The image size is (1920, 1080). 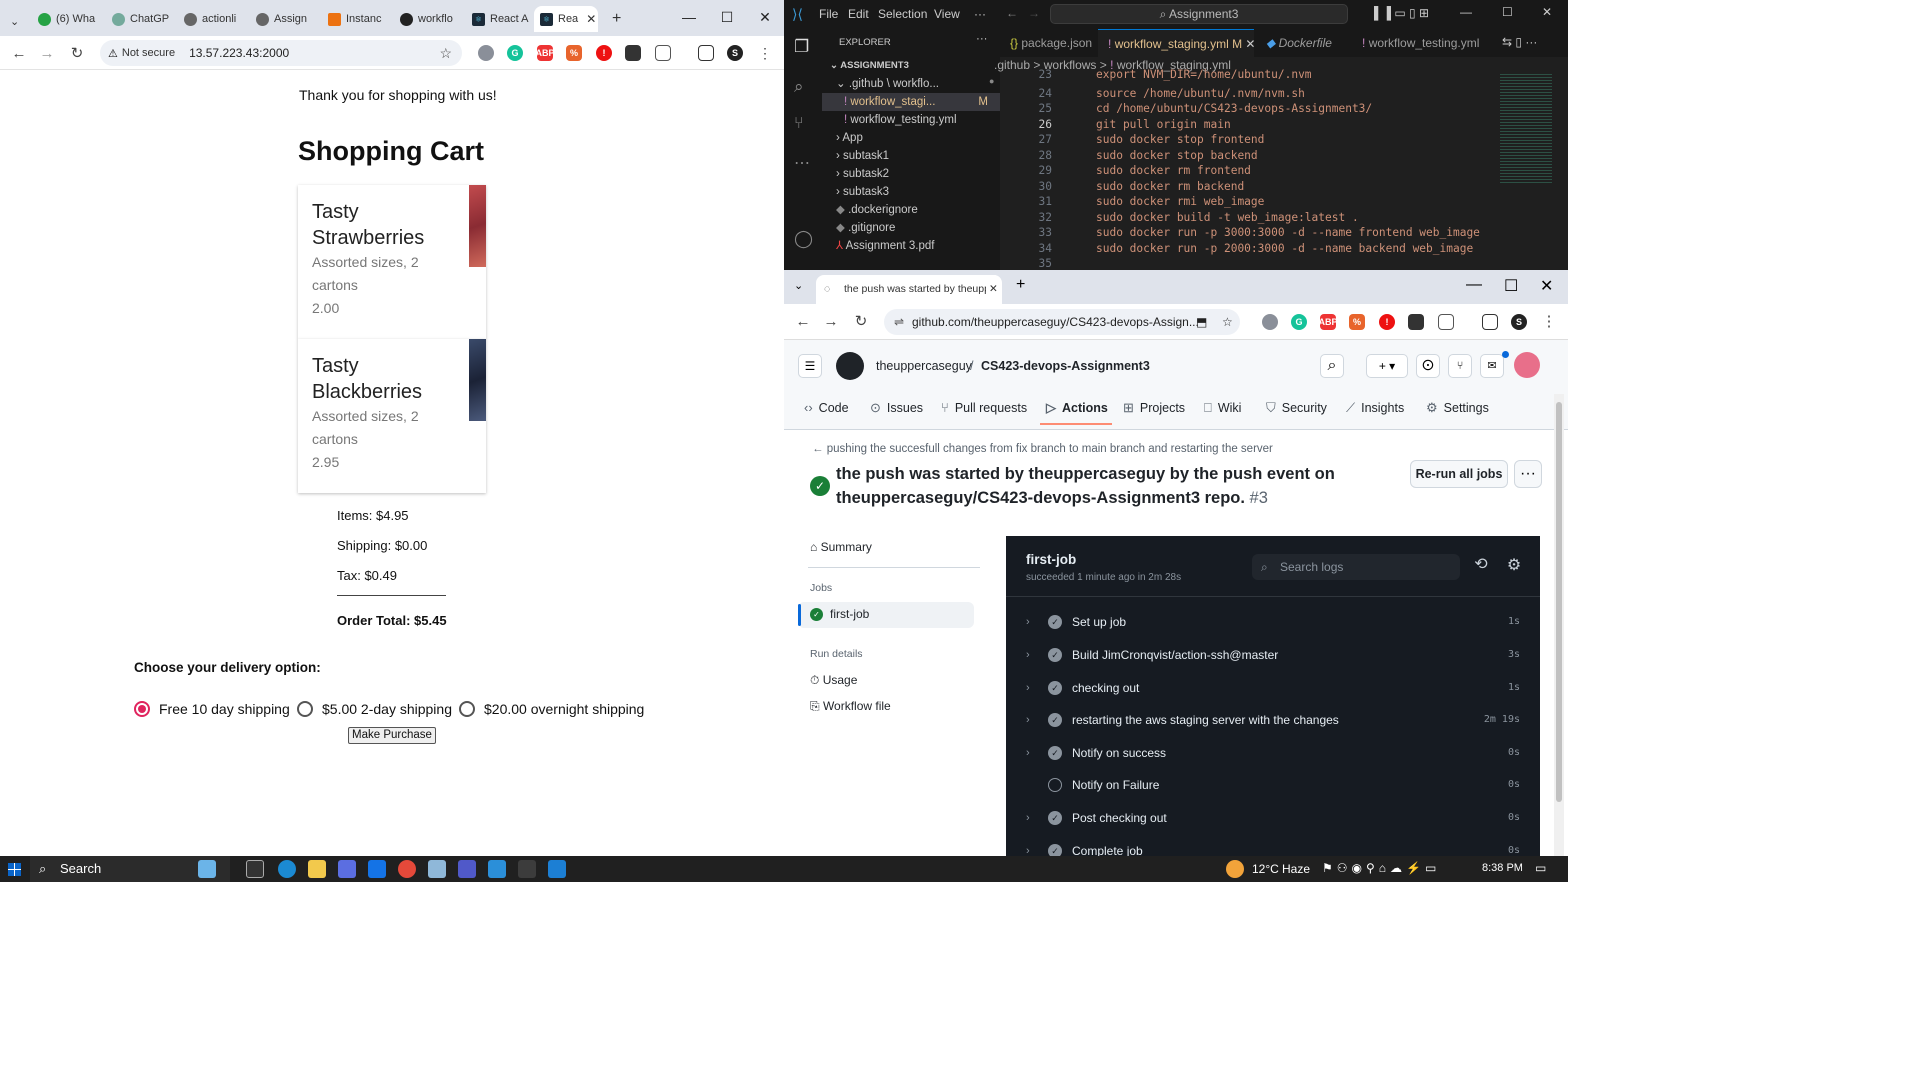 I want to click on notification-icon: ▭, so click(x=1540, y=868).